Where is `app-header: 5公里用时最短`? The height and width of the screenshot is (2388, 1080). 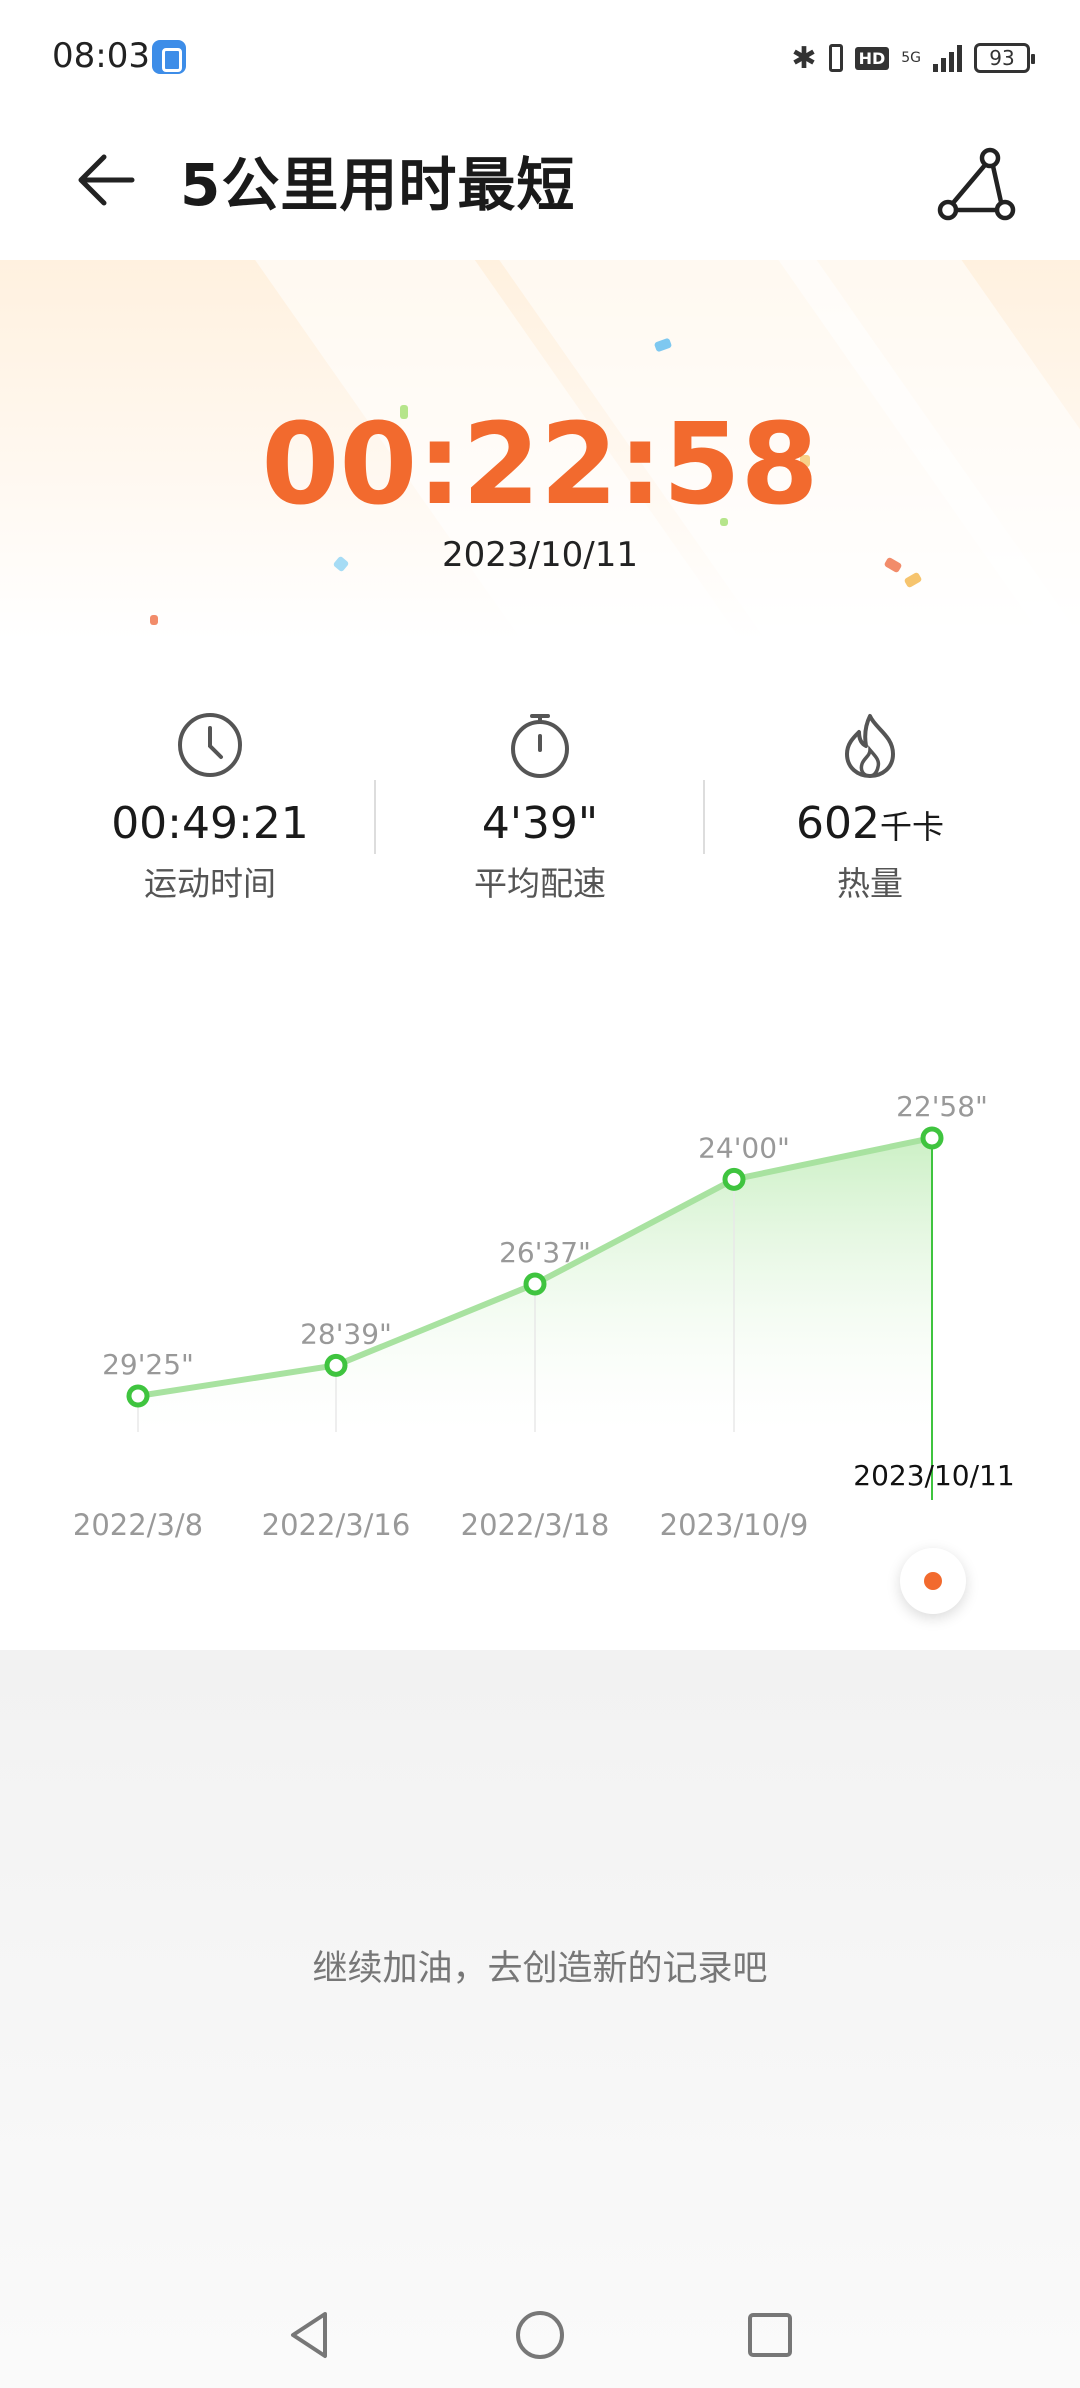 app-header: 5公里用时最短 is located at coordinates (540, 185).